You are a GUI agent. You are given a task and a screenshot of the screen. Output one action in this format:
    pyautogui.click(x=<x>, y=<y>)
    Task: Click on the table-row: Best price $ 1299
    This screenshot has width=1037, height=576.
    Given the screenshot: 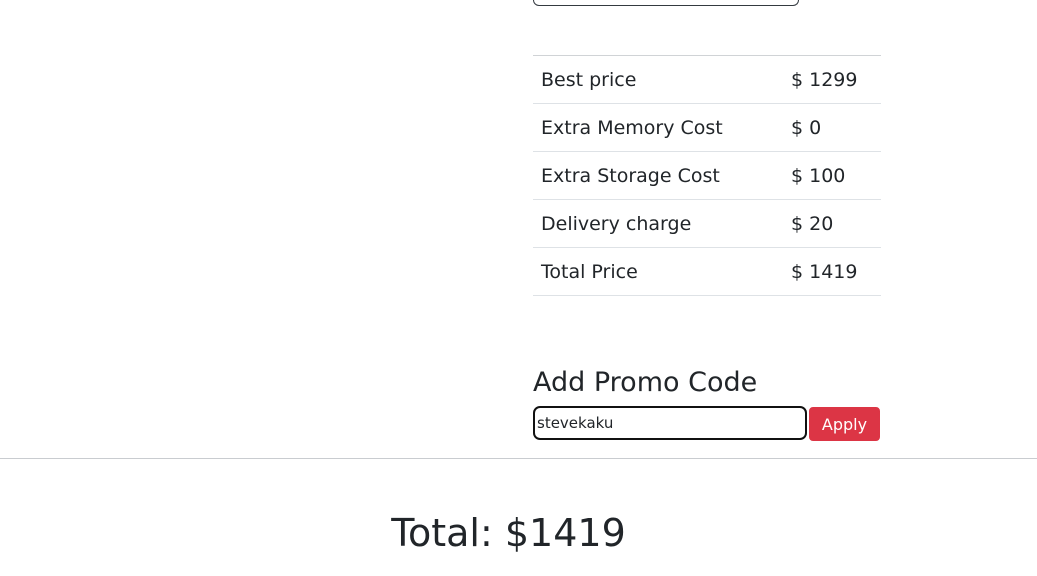 What is the action you would take?
    pyautogui.click(x=707, y=79)
    